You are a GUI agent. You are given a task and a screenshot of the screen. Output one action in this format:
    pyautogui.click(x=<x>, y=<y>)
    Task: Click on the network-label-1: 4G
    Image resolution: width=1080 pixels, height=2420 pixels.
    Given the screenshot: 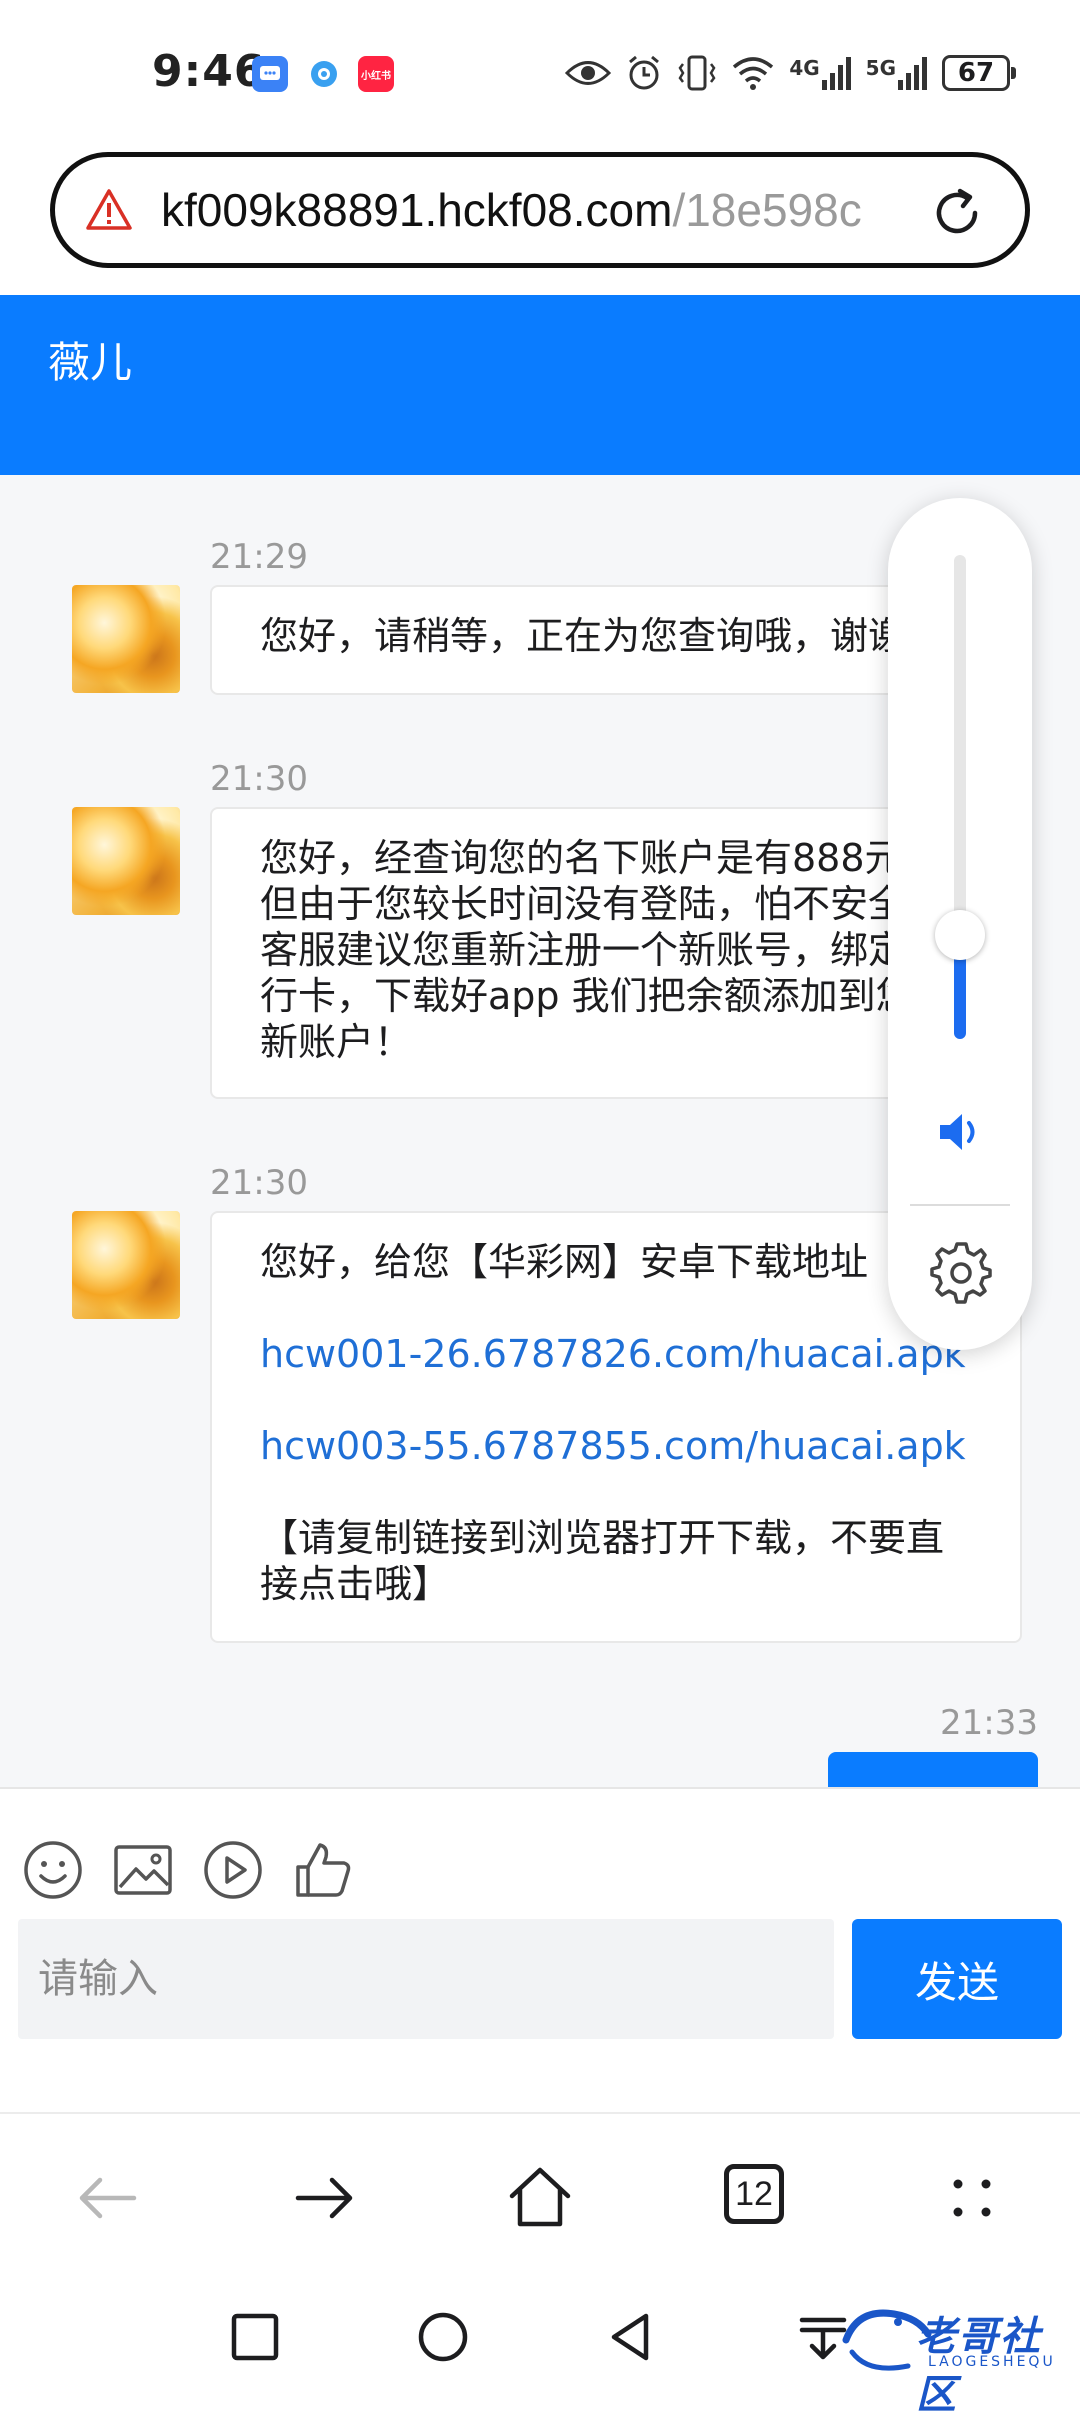 What is the action you would take?
    pyautogui.click(x=804, y=68)
    